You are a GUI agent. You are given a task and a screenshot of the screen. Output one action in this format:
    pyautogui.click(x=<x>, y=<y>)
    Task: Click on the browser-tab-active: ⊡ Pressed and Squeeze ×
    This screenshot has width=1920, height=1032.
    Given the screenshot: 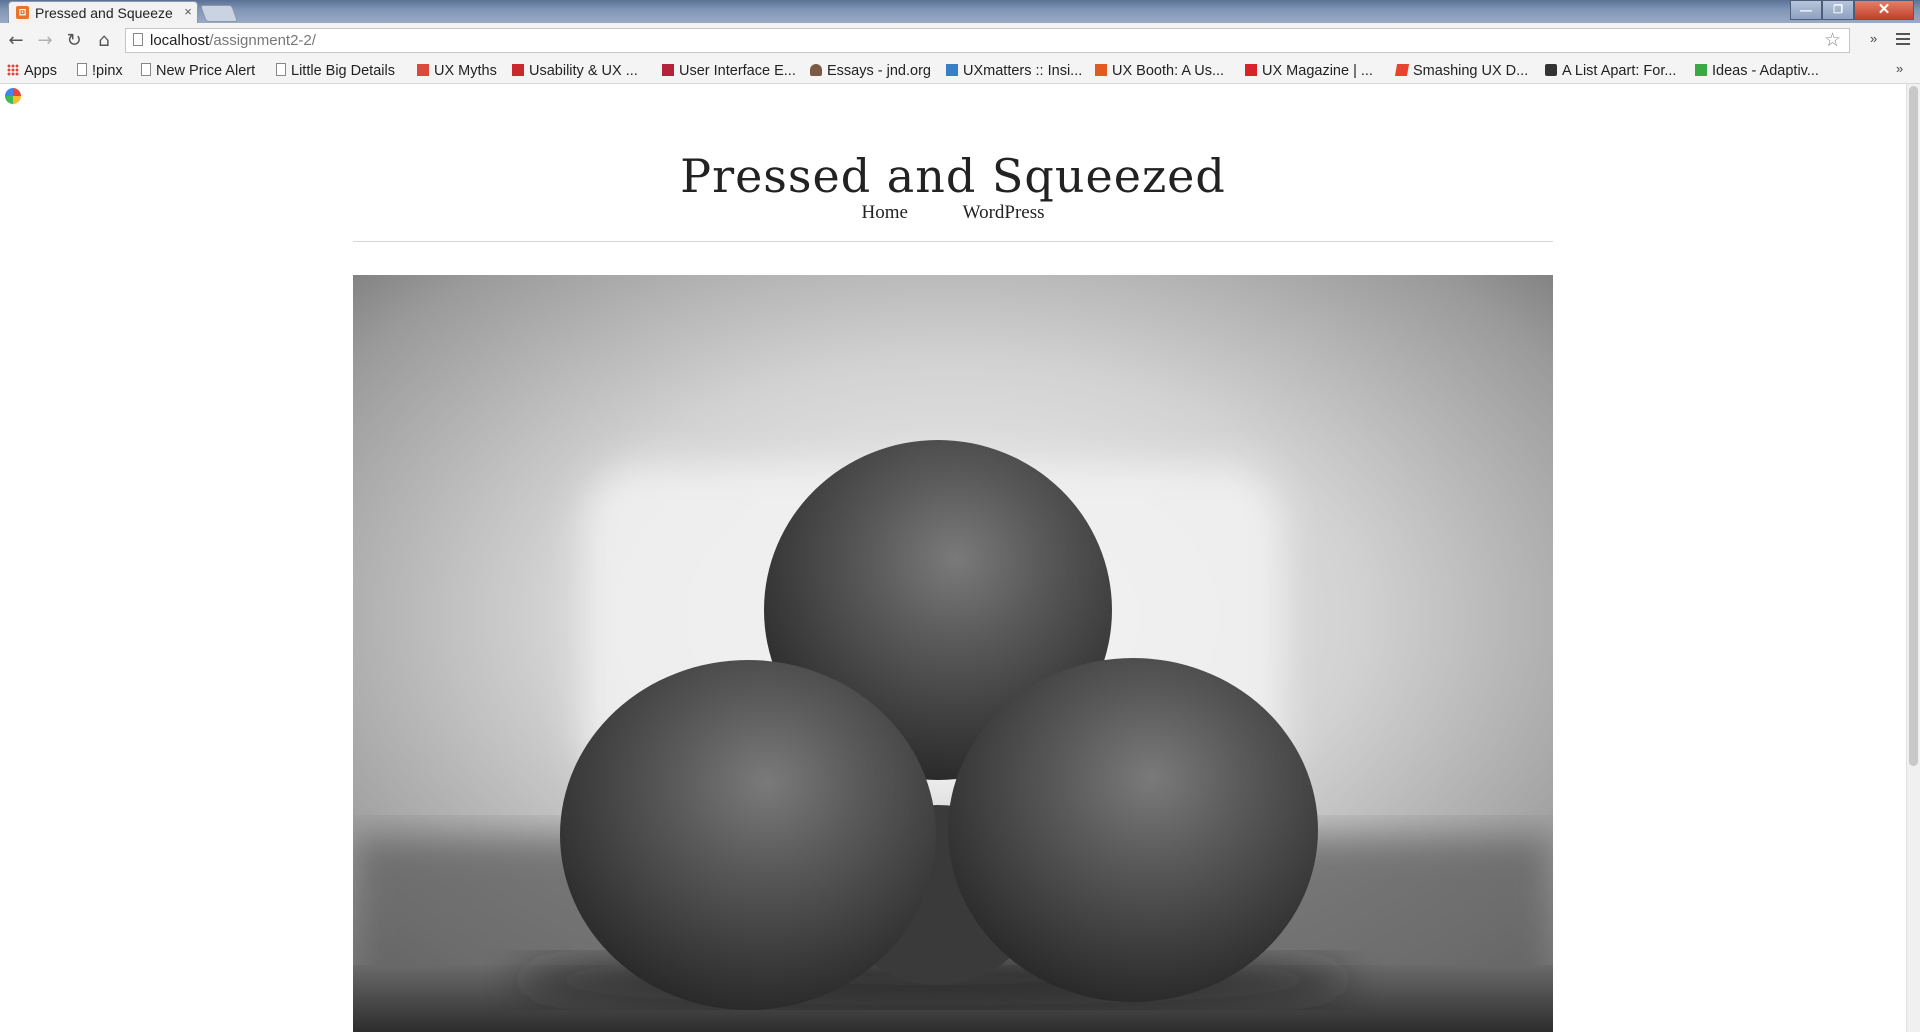 What is the action you would take?
    pyautogui.click(x=103, y=12)
    